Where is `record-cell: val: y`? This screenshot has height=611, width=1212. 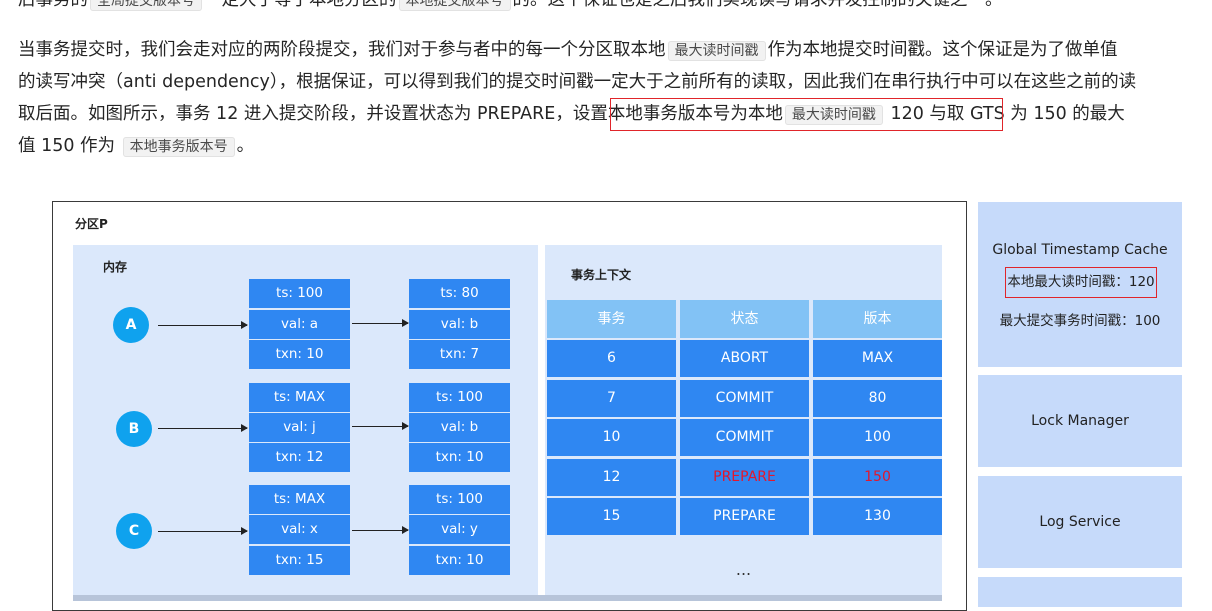 record-cell: val: y is located at coordinates (459, 529).